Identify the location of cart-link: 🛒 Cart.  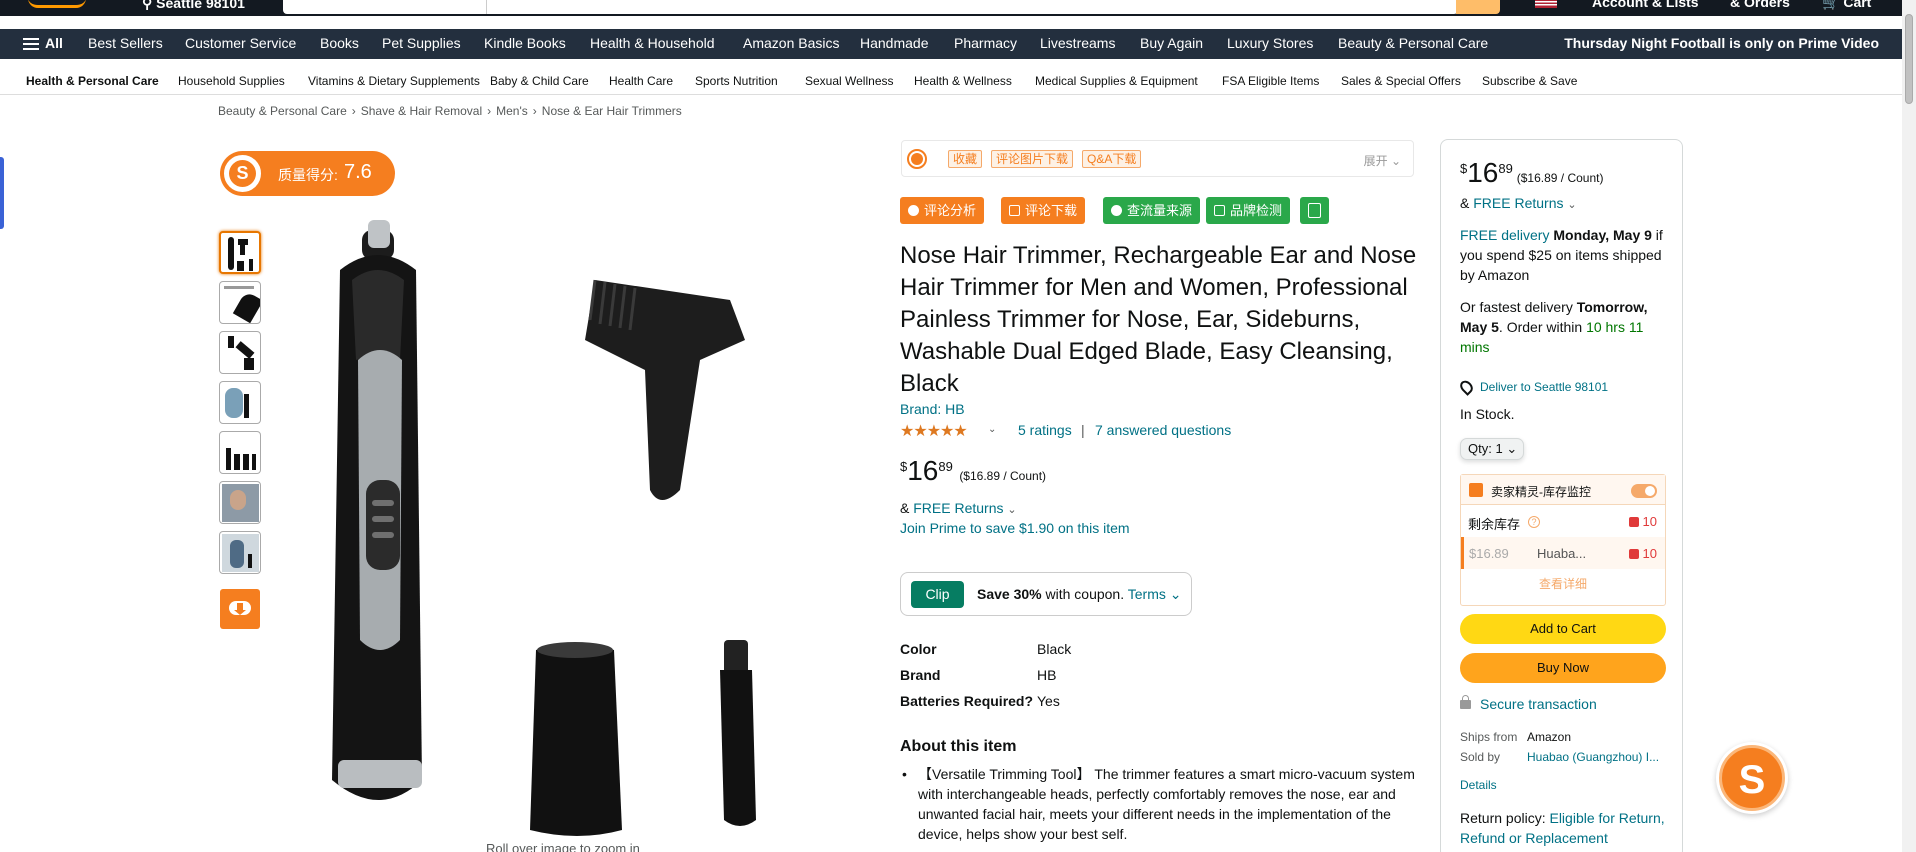
(1846, 5).